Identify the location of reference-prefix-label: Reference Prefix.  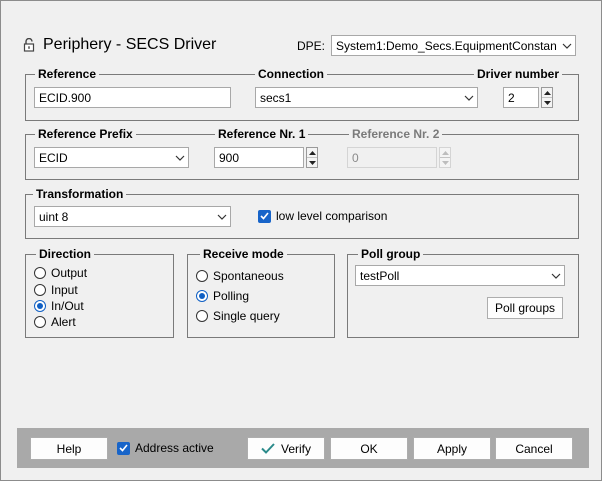
(85, 134).